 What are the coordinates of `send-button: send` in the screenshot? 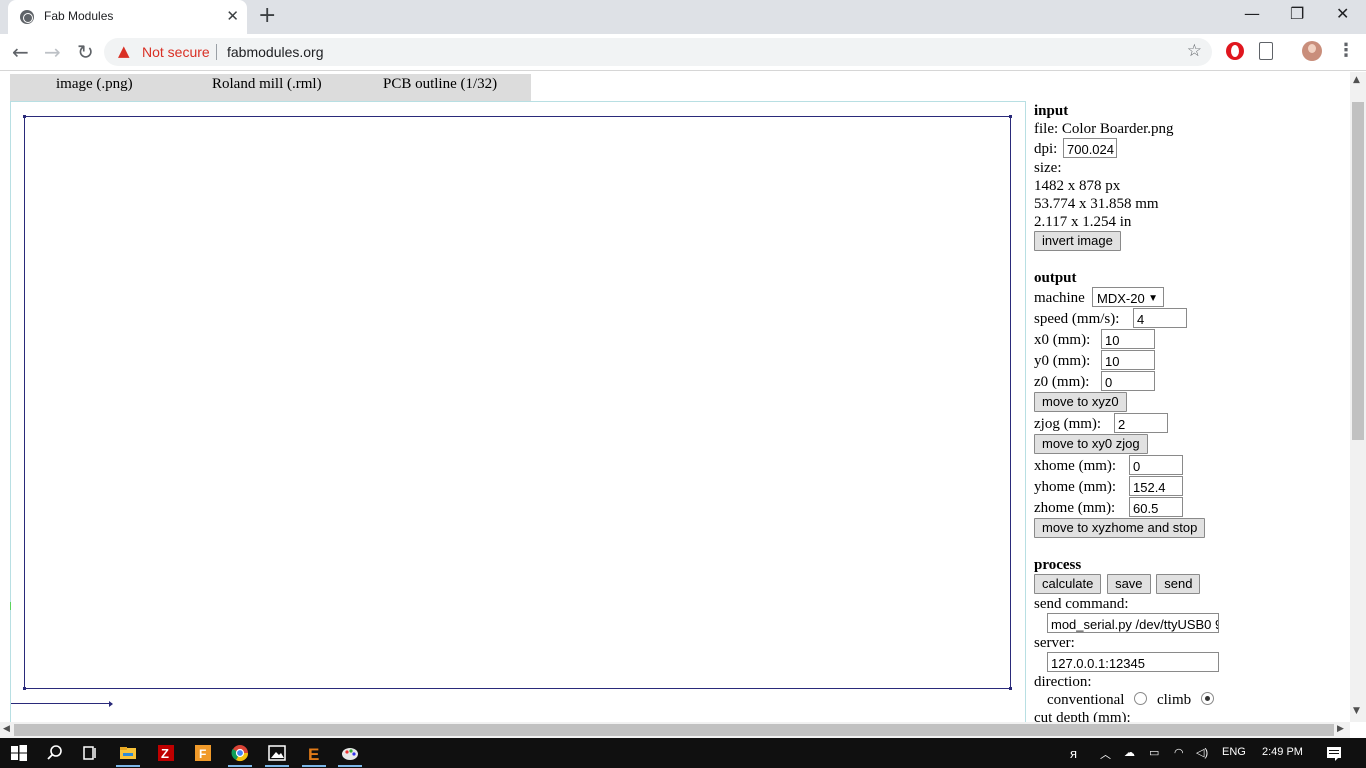 It's located at (1178, 584).